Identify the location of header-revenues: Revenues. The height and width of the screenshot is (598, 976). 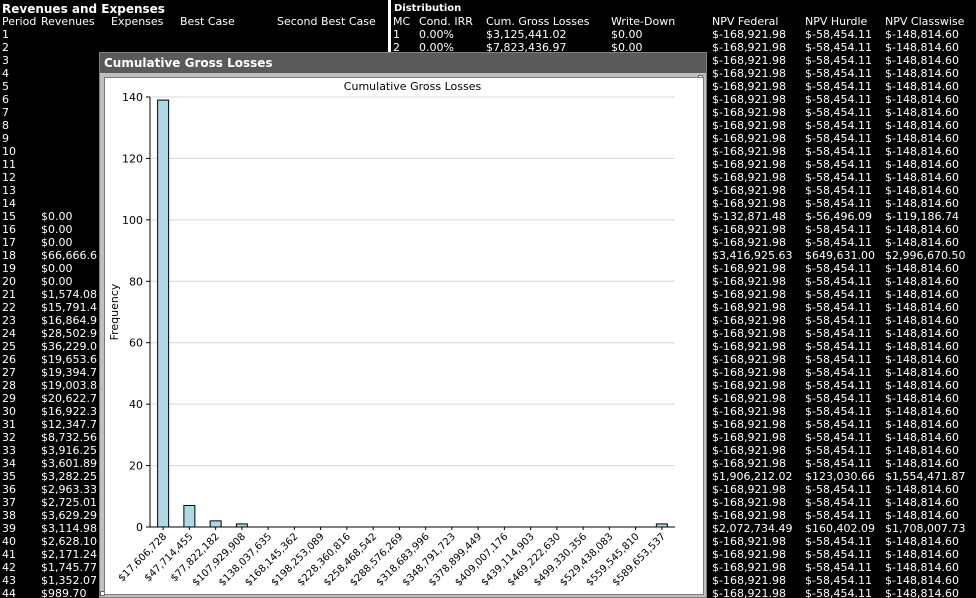
(68, 21).